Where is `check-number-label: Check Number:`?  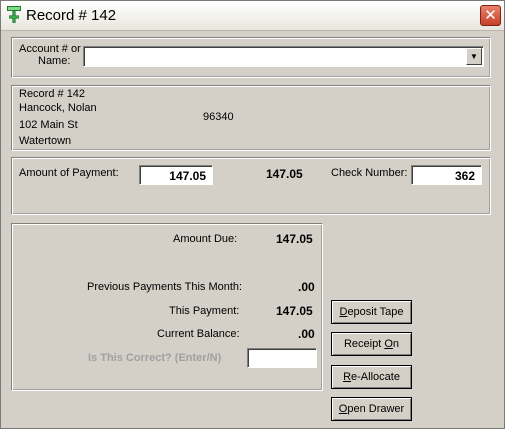
check-number-label: Check Number: is located at coordinates (369, 173).